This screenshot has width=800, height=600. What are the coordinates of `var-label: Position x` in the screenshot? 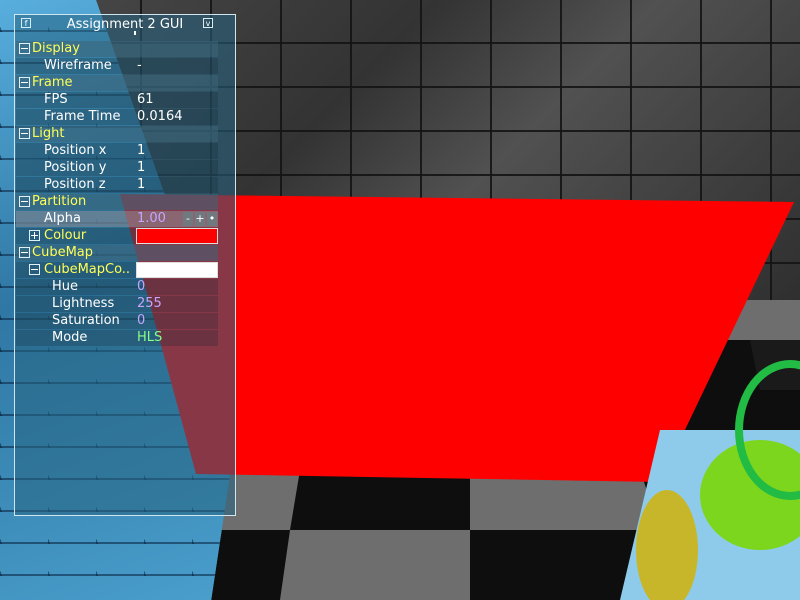 It's located at (75, 150).